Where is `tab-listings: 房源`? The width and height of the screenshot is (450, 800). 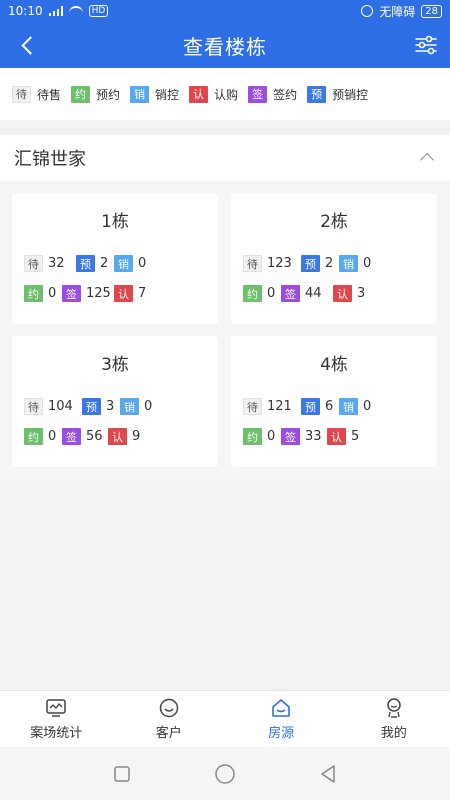 tab-listings: 房源 is located at coordinates (281, 719).